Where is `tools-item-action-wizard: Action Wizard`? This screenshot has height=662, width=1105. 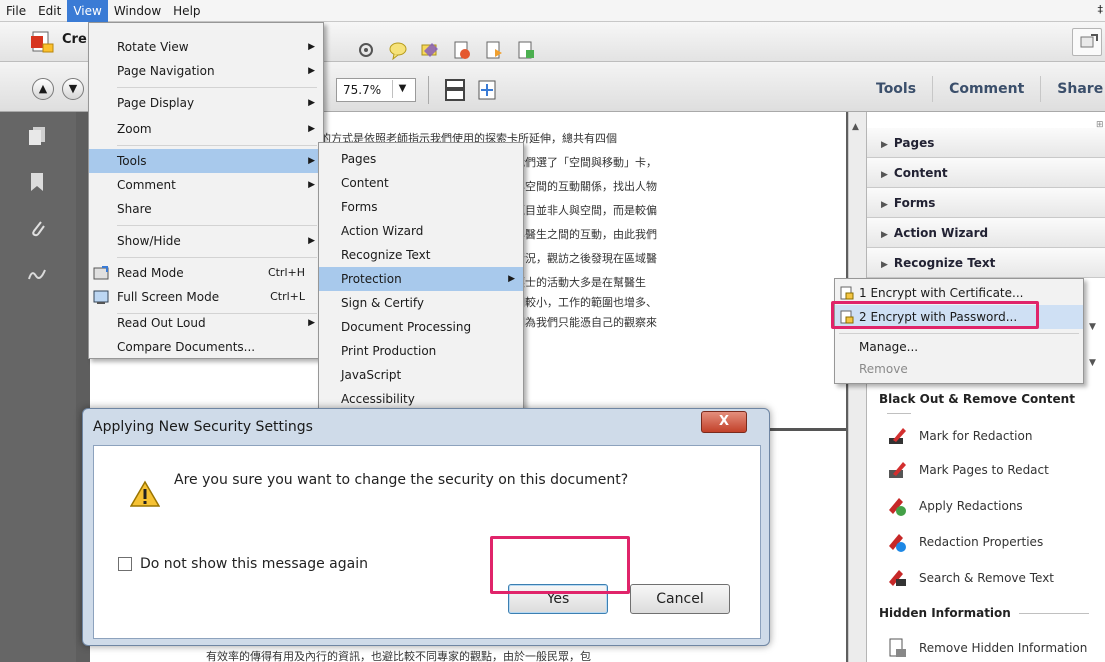
tools-item-action-wizard: Action Wizard is located at coordinates (421, 231).